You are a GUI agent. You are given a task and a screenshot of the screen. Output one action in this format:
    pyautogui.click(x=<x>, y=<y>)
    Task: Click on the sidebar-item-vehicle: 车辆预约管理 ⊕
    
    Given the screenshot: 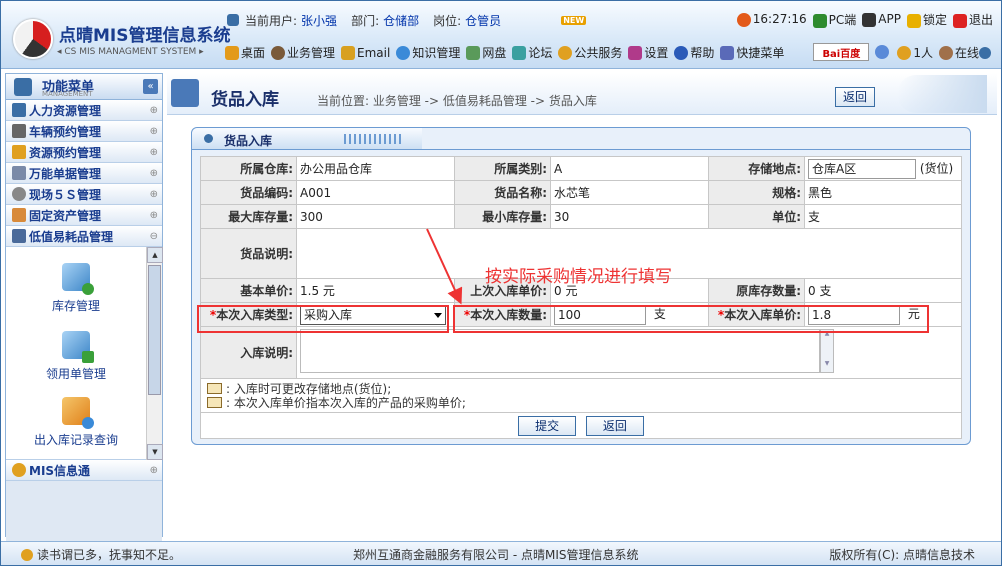 What is the action you would take?
    pyautogui.click(x=84, y=131)
    